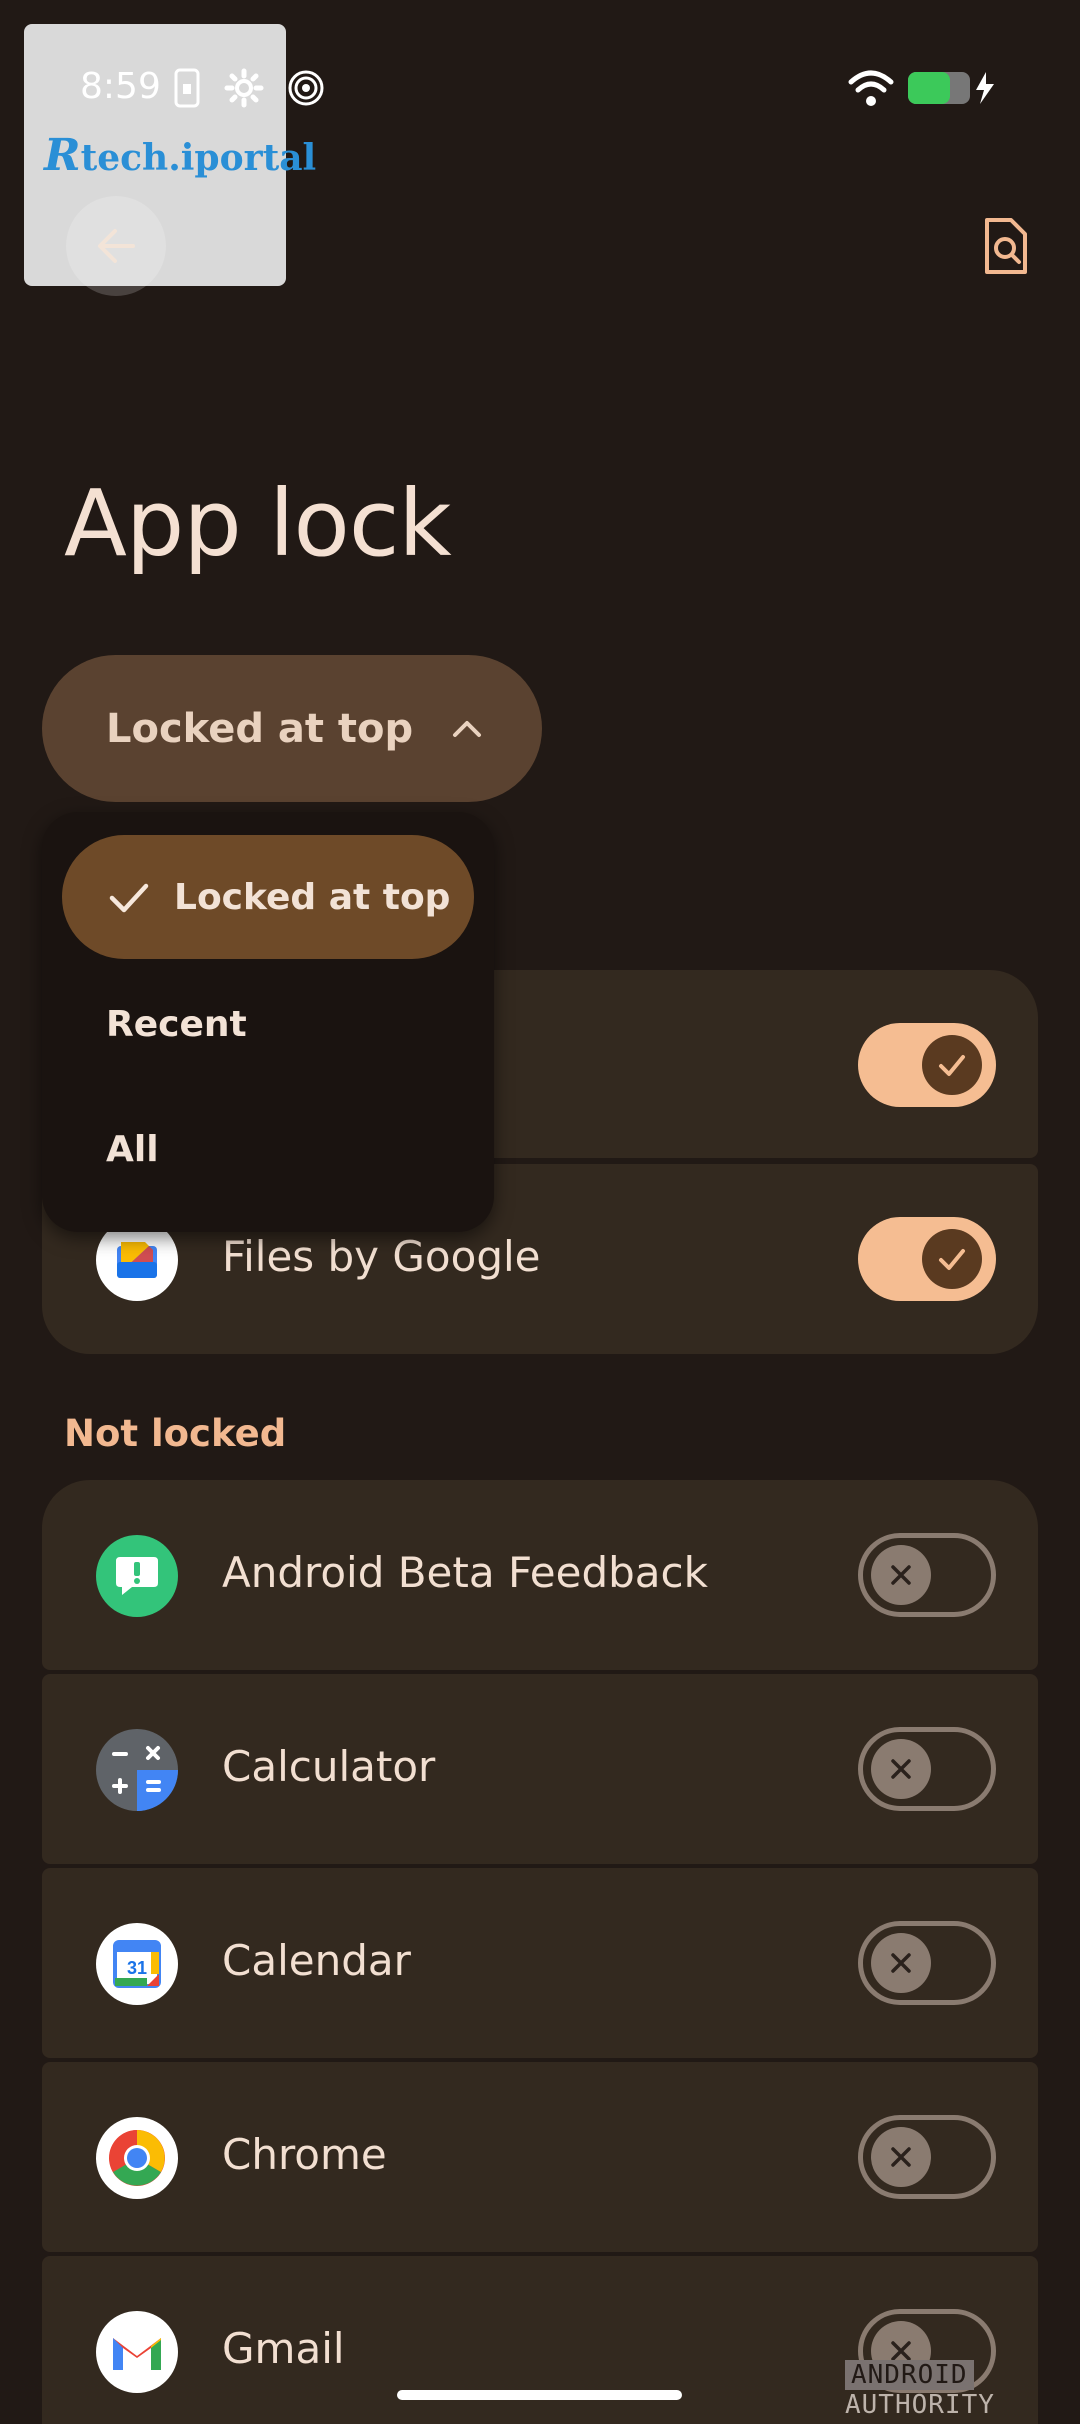 Image resolution: width=1080 pixels, height=2424 pixels. I want to click on android-beta-feedback-icon, so click(137, 1576).